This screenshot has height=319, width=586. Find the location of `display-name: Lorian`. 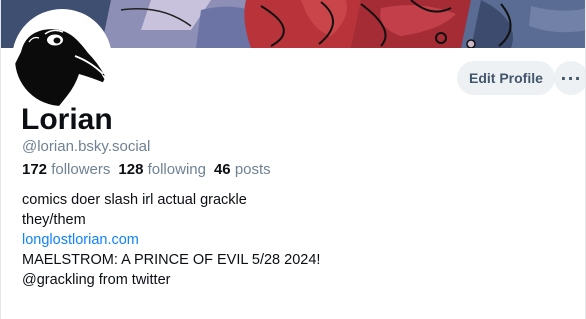

display-name: Lorian is located at coordinates (67, 119).